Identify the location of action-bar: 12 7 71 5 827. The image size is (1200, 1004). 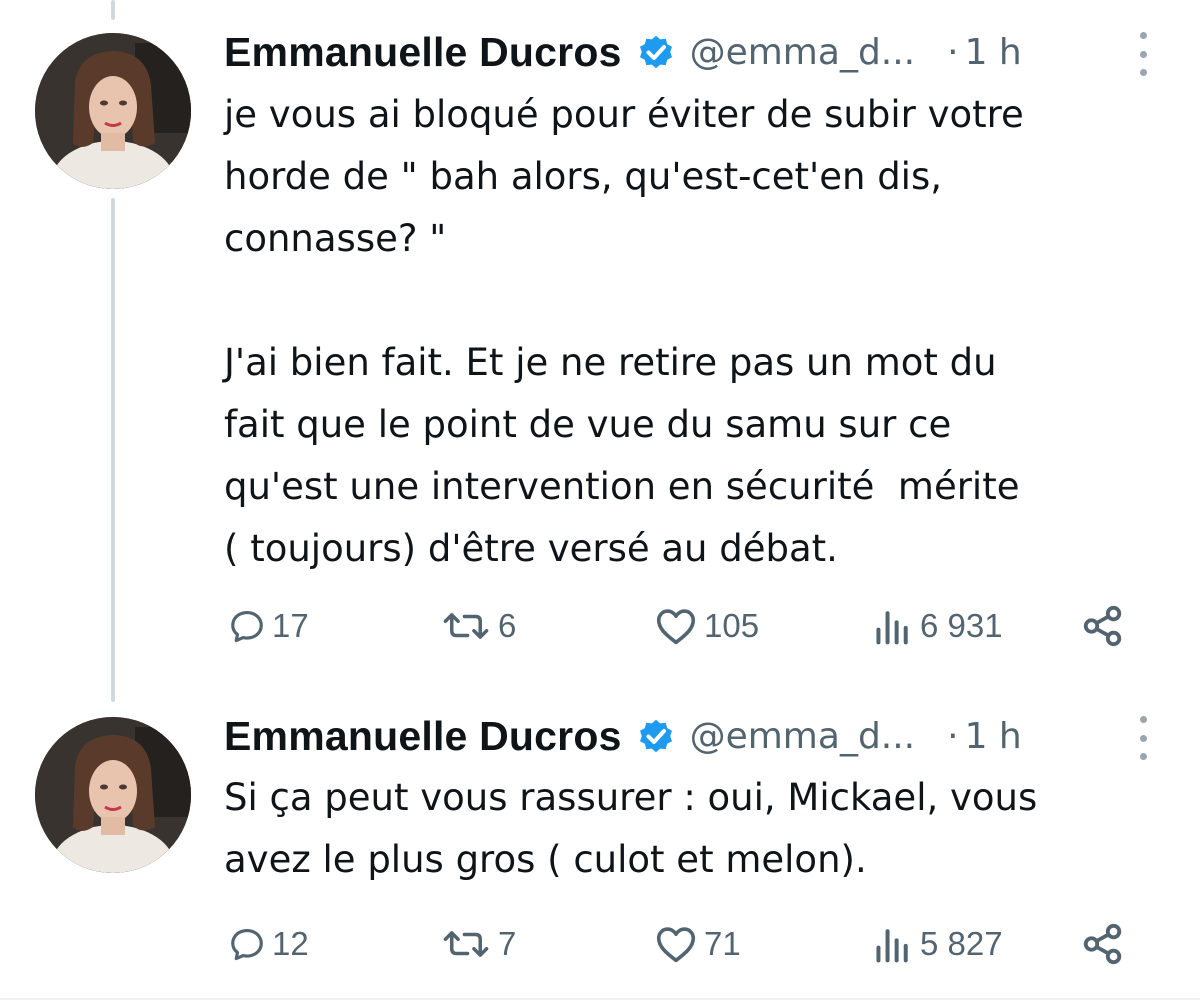
(689, 944).